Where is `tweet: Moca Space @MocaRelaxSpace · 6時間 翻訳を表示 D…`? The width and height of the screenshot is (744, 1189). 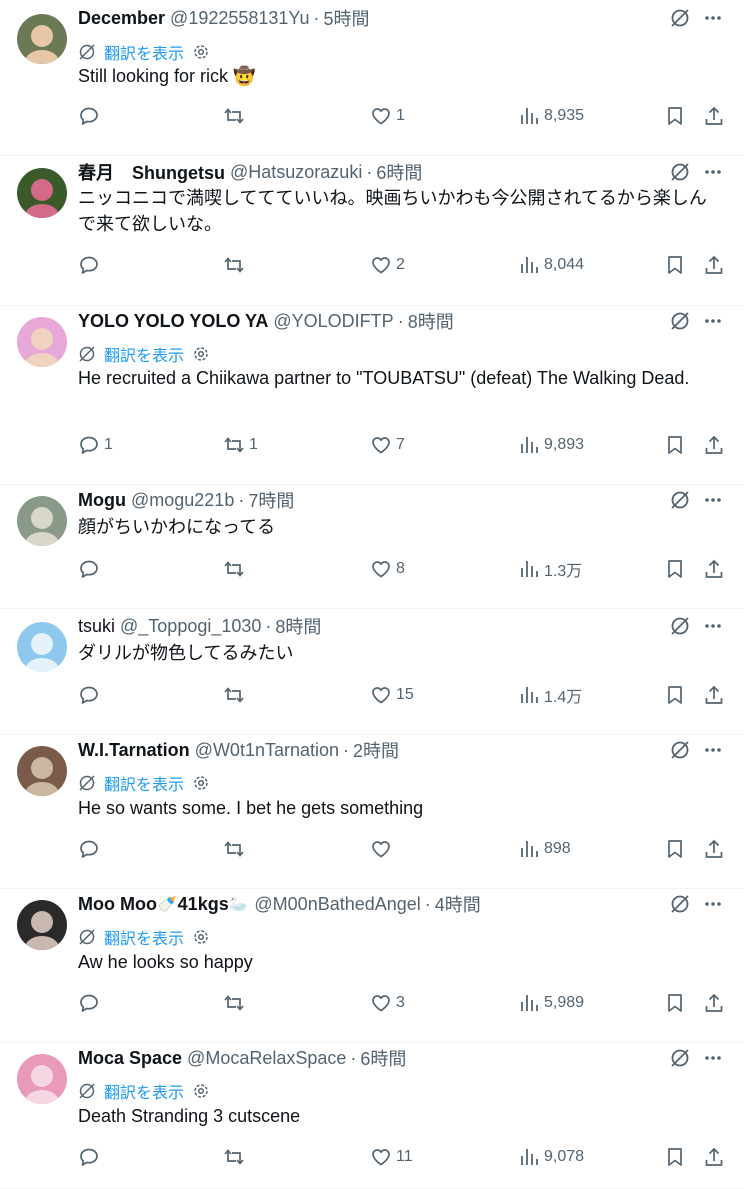
tweet: Moca Space @MocaRelaxSpace · 6時間 翻訳を表示 D… is located at coordinates (372, 1116).